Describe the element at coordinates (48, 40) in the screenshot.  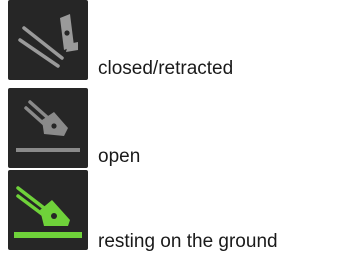
I see `leg-closed-icon` at that location.